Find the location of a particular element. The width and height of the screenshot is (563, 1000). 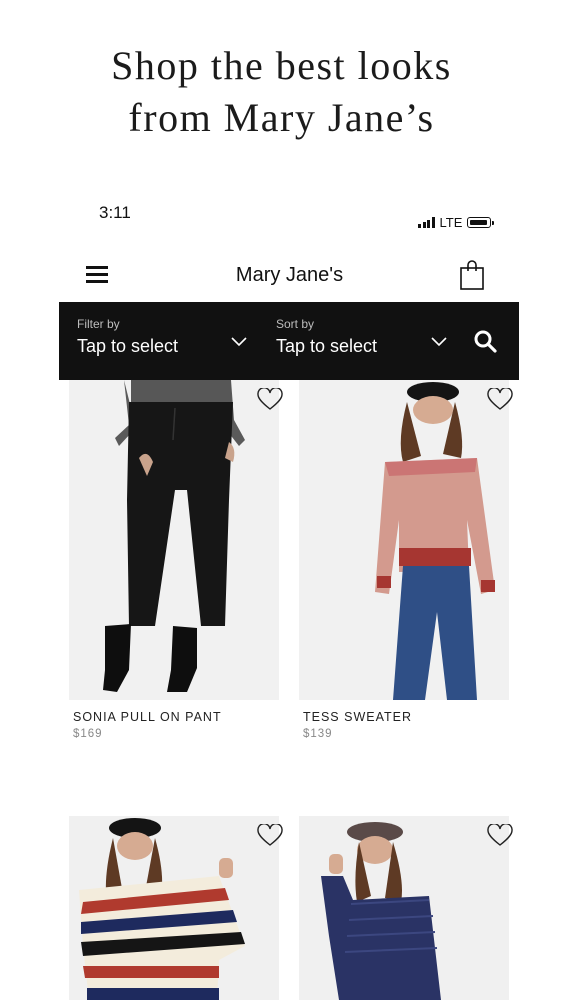

filter-value: Tap to select is located at coordinates (128, 346).